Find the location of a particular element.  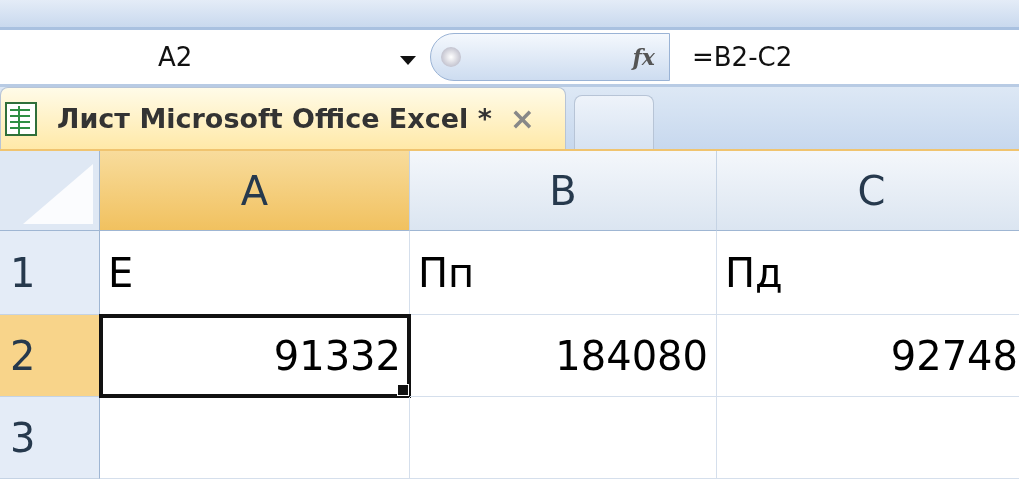

formula-field: =B2-C2 is located at coordinates (742, 57).